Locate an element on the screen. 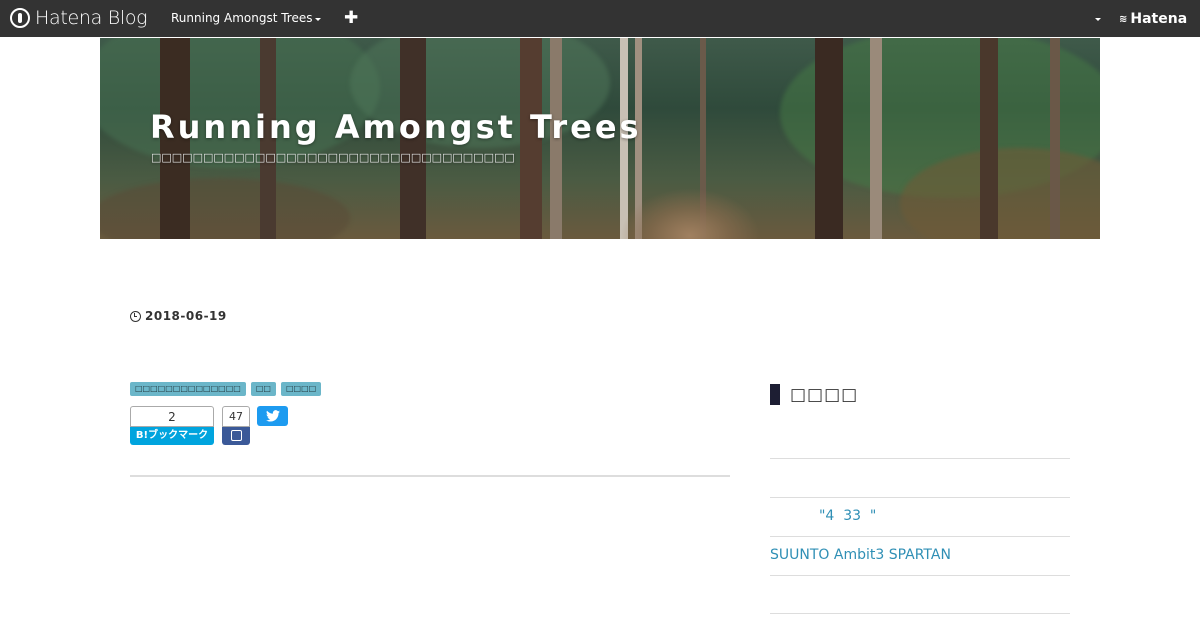 The image size is (1200, 630). entry-categories: □□□□□□□□□□□□□□ □□ □□□□ is located at coordinates (226, 389).